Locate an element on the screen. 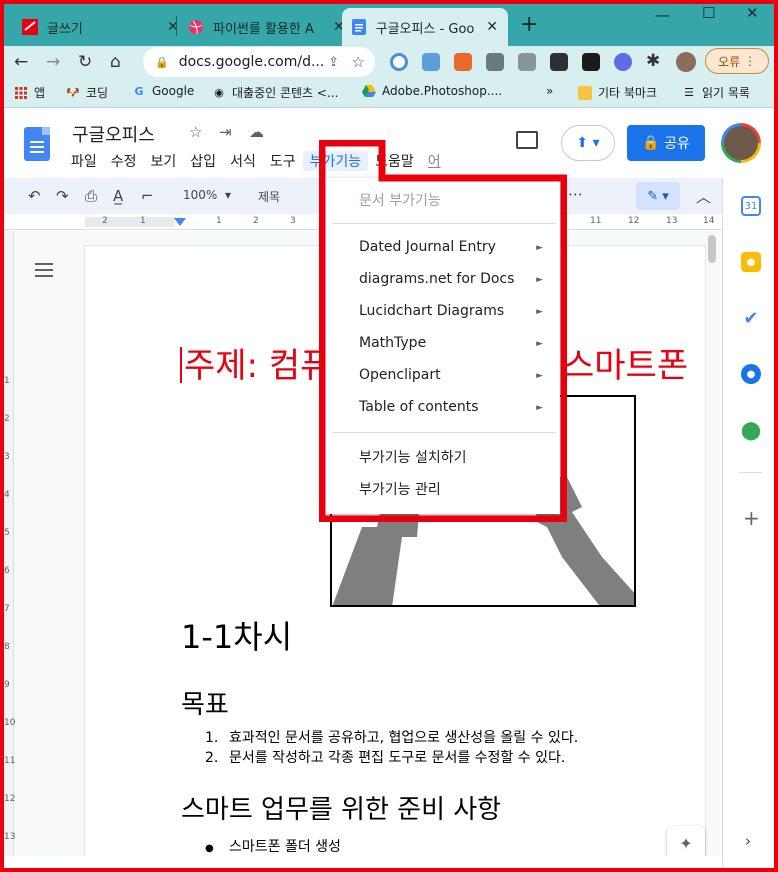 The height and width of the screenshot is (872, 778). expand-panel-icon: › is located at coordinates (748, 841).